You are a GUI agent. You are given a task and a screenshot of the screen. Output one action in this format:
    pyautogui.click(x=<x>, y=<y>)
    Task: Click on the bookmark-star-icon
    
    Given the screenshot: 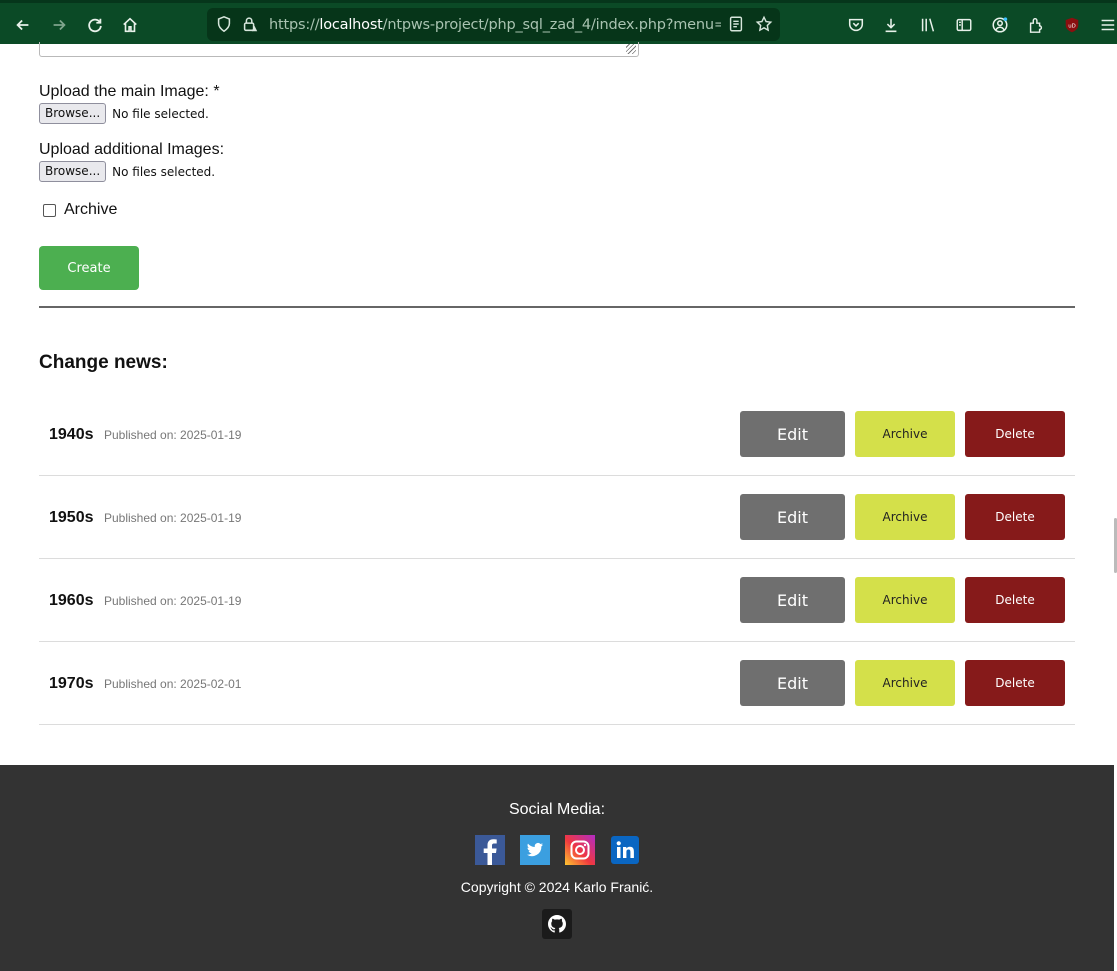 What is the action you would take?
    pyautogui.click(x=764, y=24)
    